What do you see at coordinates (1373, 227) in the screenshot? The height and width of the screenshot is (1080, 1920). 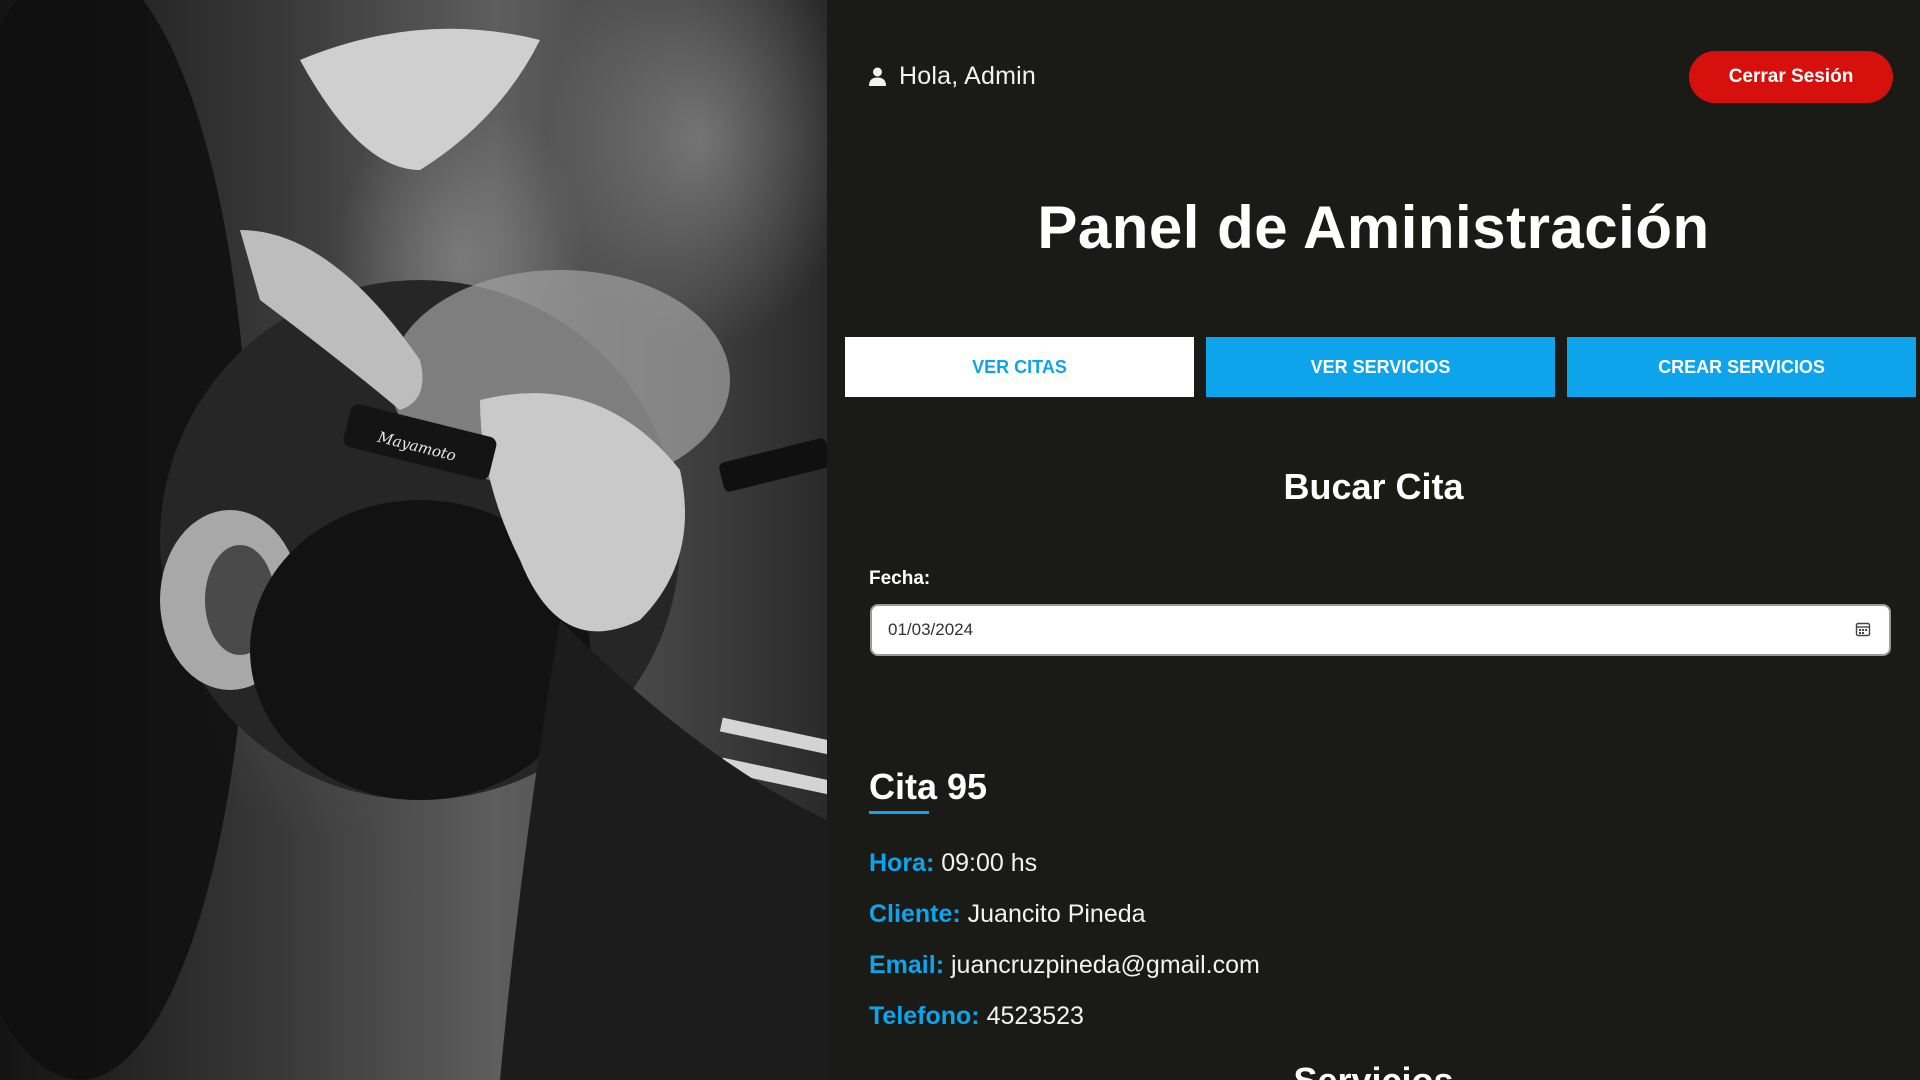 I see `page-title: Panel de Aministración` at bounding box center [1373, 227].